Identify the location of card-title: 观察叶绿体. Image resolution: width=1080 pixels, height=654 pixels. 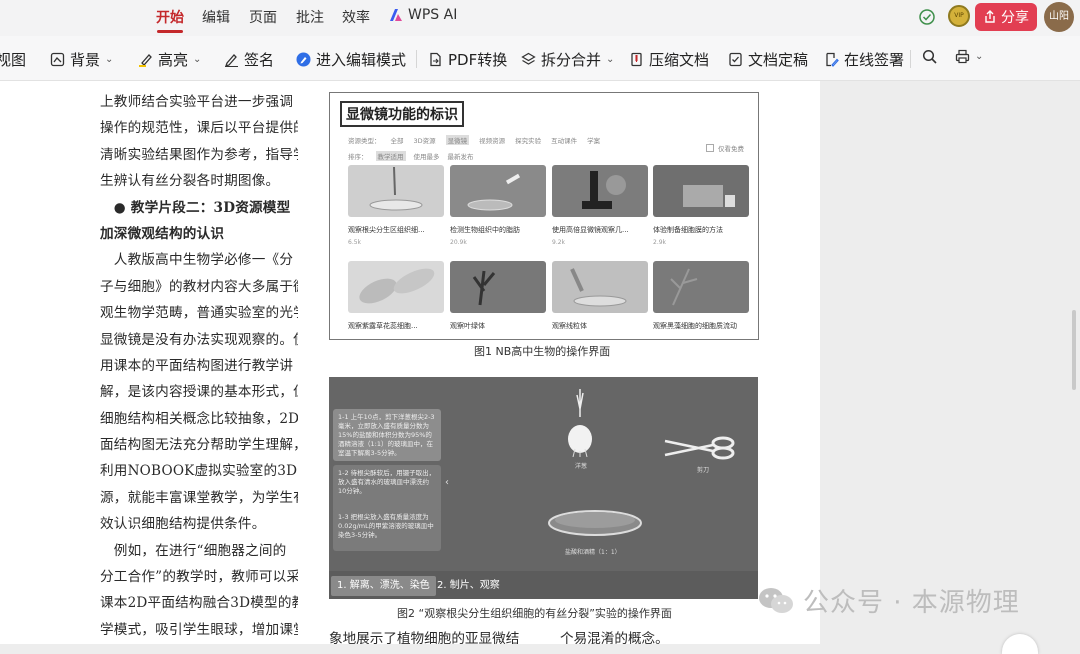
(467, 326).